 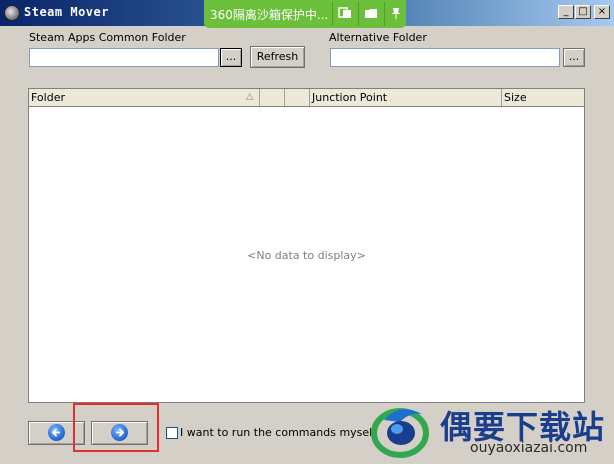 What do you see at coordinates (396, 13) in the screenshot?
I see `pin-icon` at bounding box center [396, 13].